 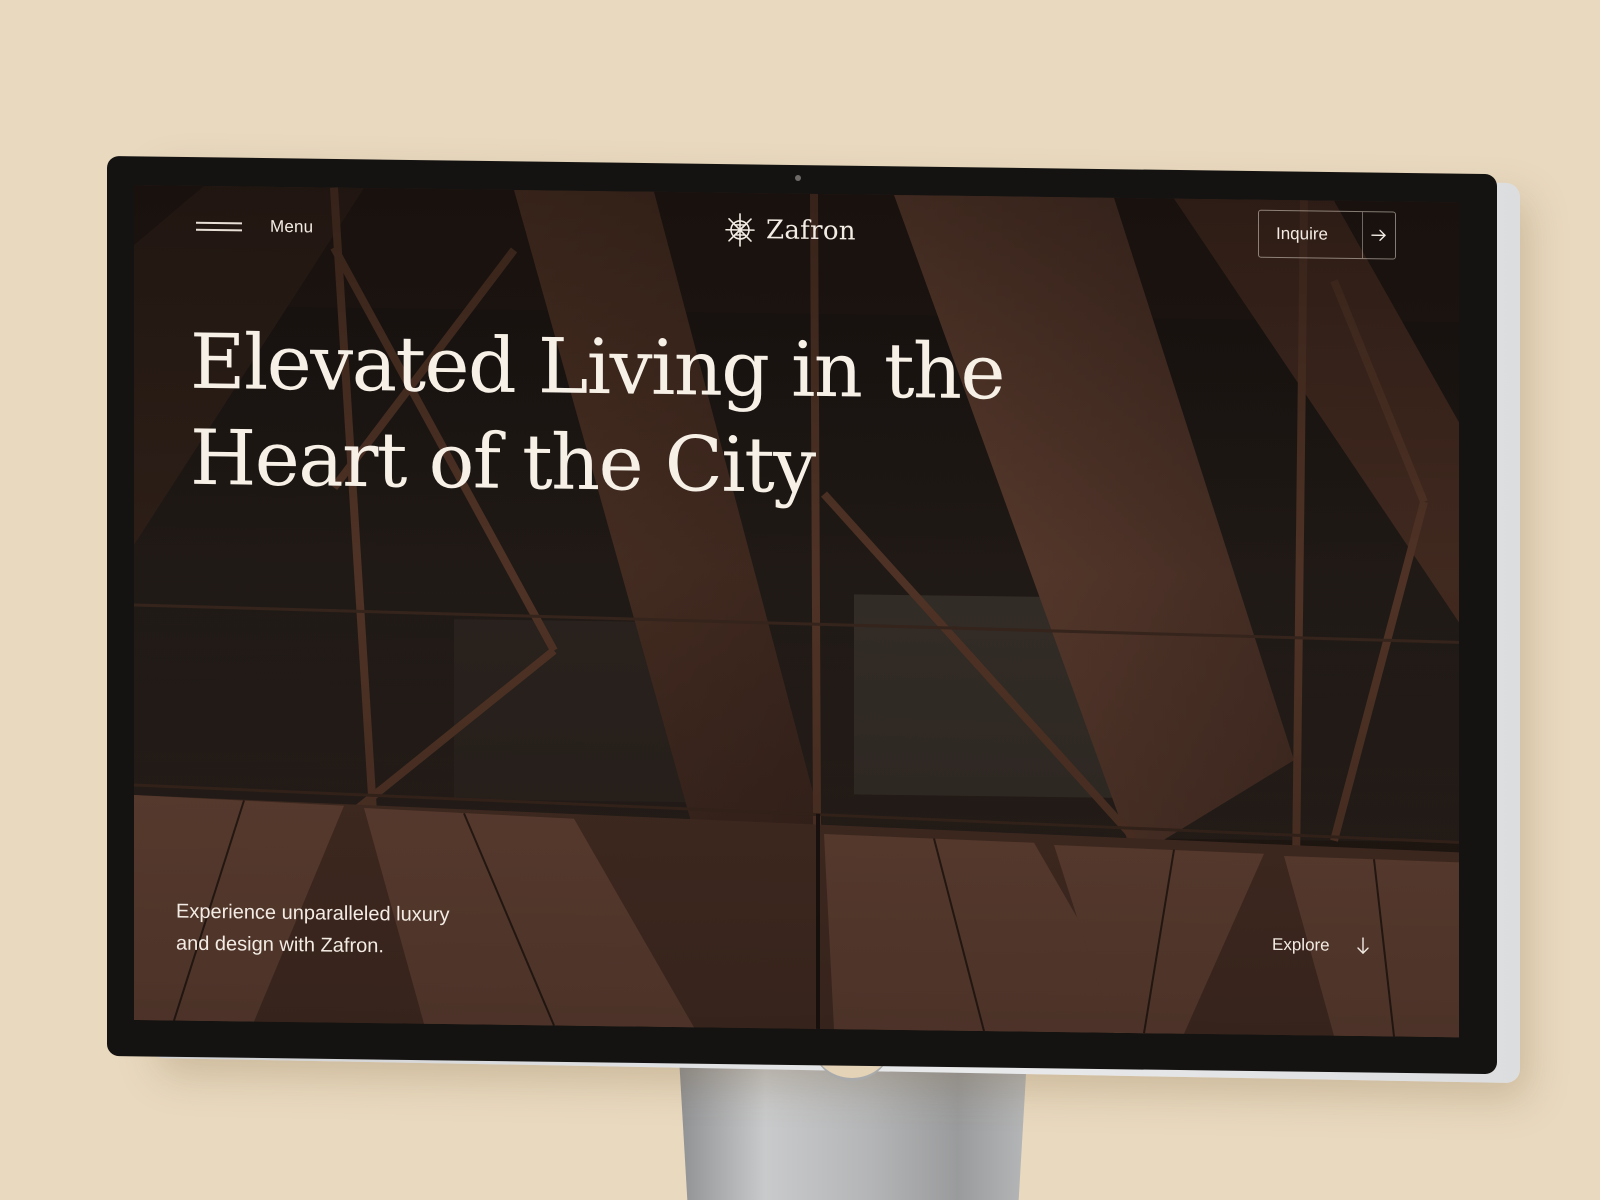 I want to click on brand-logo: Zafron, so click(x=789, y=231).